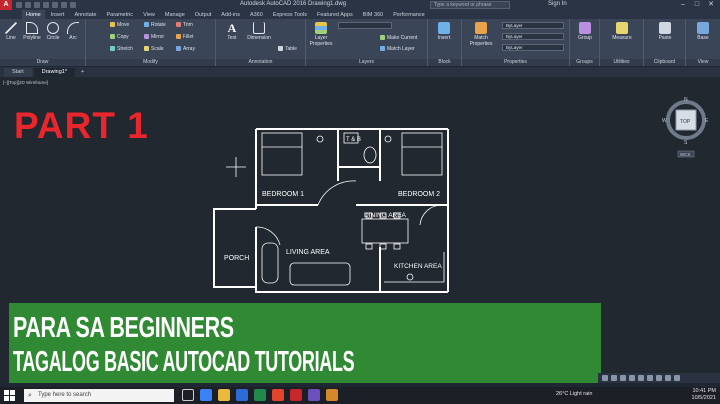 Image resolution: width=720 pixels, height=404 pixels. I want to click on store-icon, so click(242, 395).